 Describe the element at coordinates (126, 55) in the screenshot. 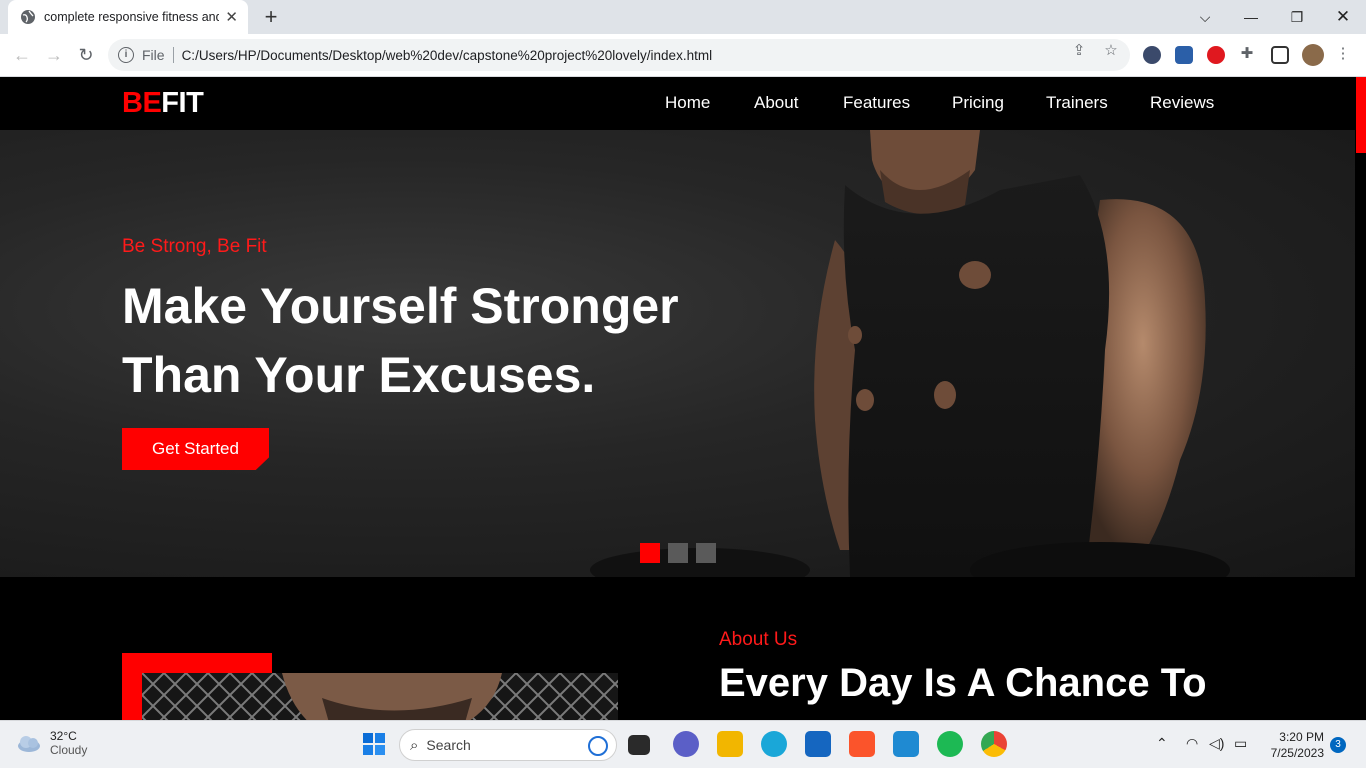

I see `info-icon: i` at that location.